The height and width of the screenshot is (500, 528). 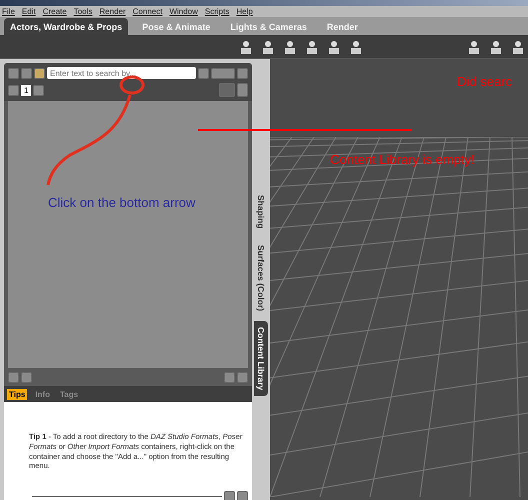 I want to click on menu-item: Help, so click(x=244, y=11).